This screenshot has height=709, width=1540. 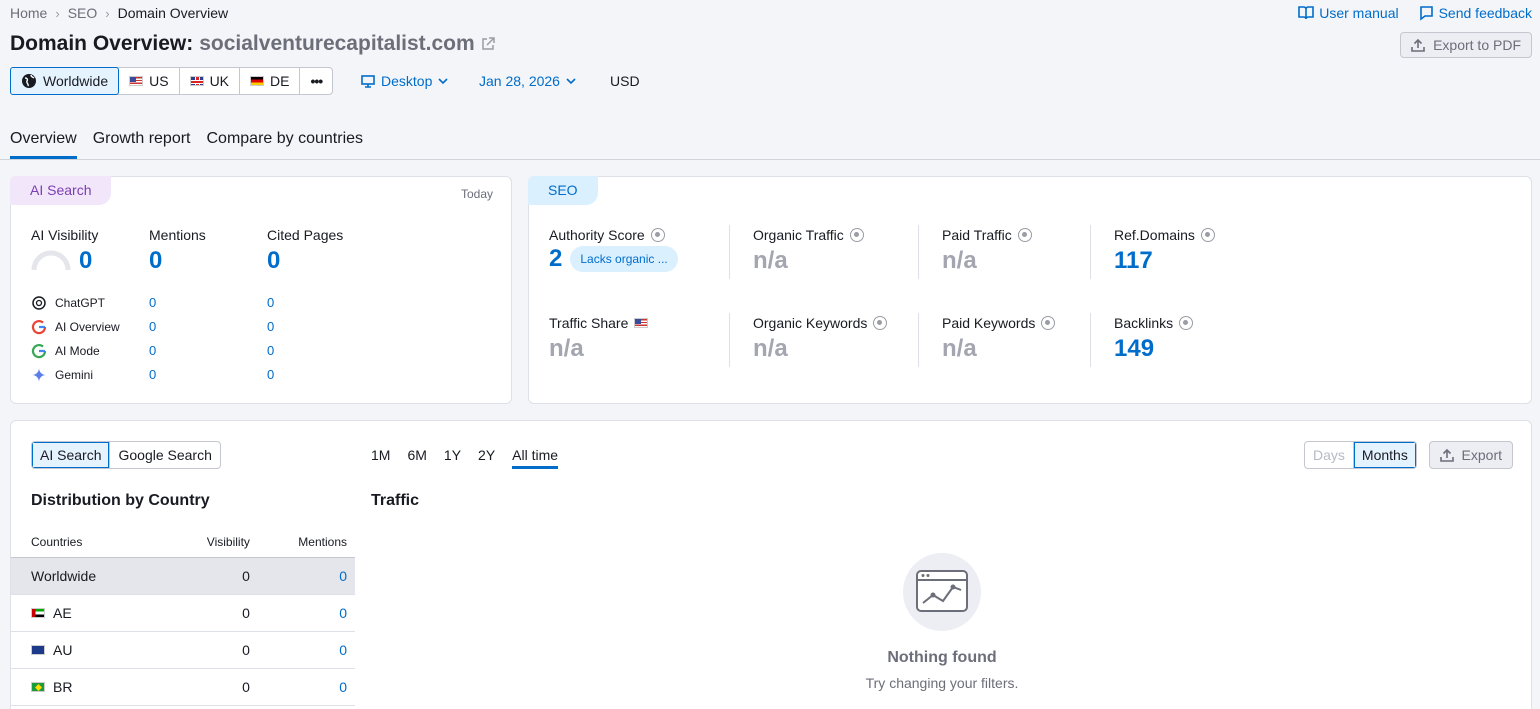 I want to click on col-visibility: Visibility, so click(x=214, y=542).